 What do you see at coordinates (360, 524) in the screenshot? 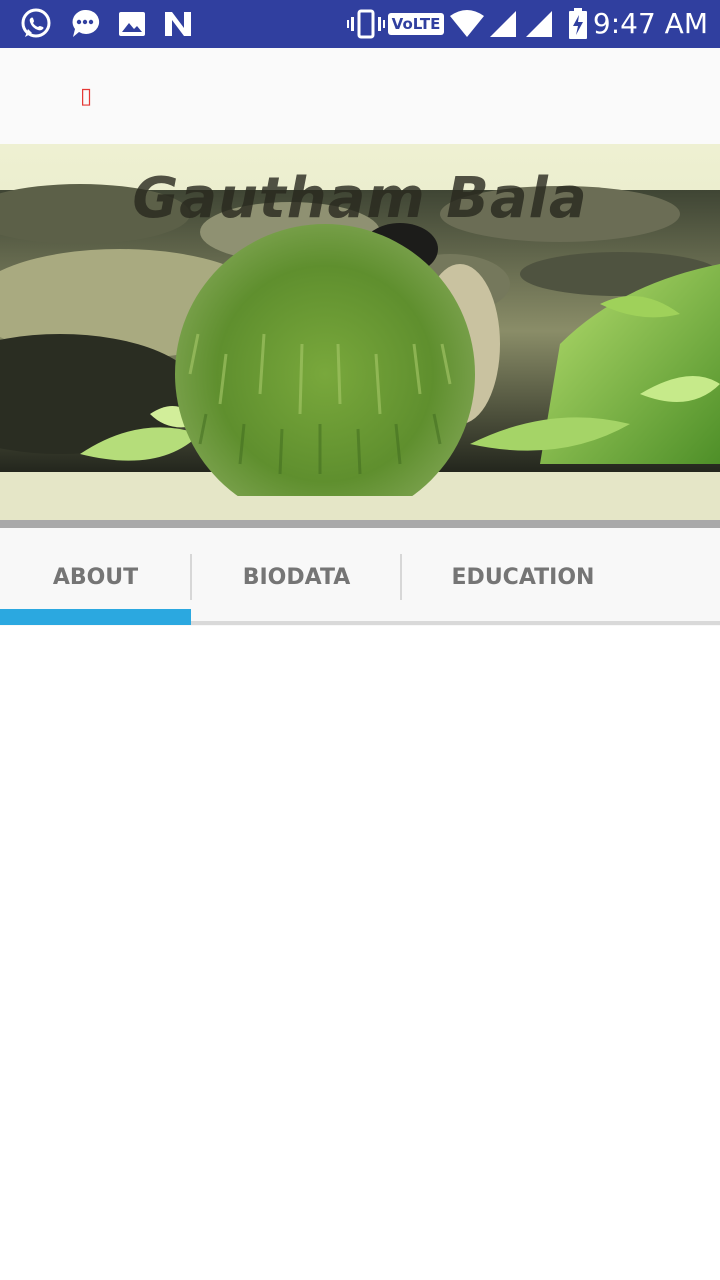
I see `header-divider` at bounding box center [360, 524].